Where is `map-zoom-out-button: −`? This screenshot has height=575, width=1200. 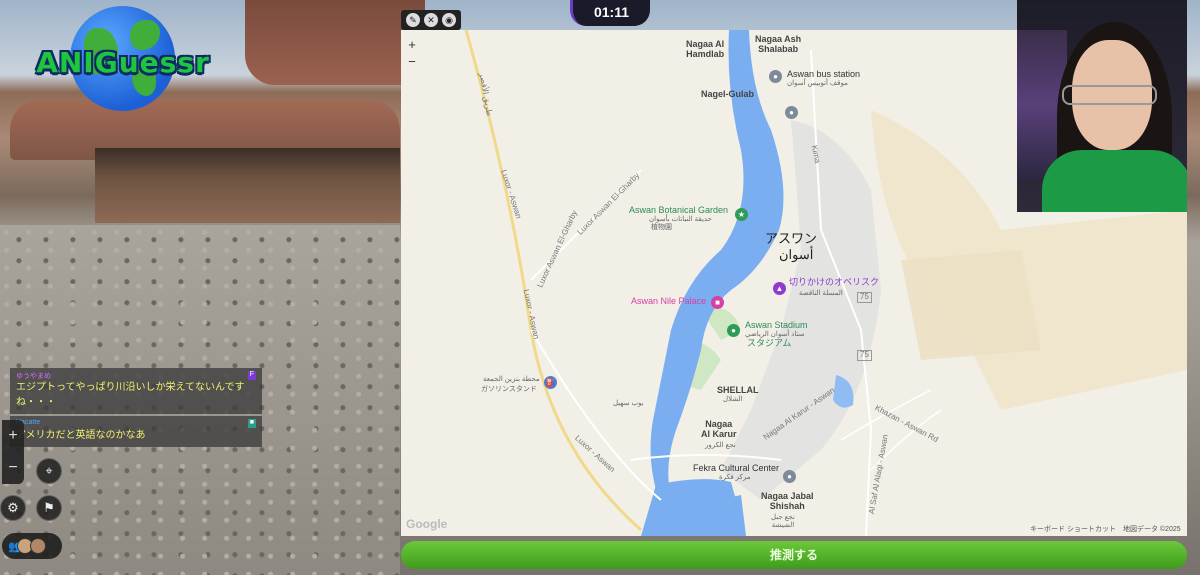
map-zoom-out-button: − is located at coordinates (412, 61).